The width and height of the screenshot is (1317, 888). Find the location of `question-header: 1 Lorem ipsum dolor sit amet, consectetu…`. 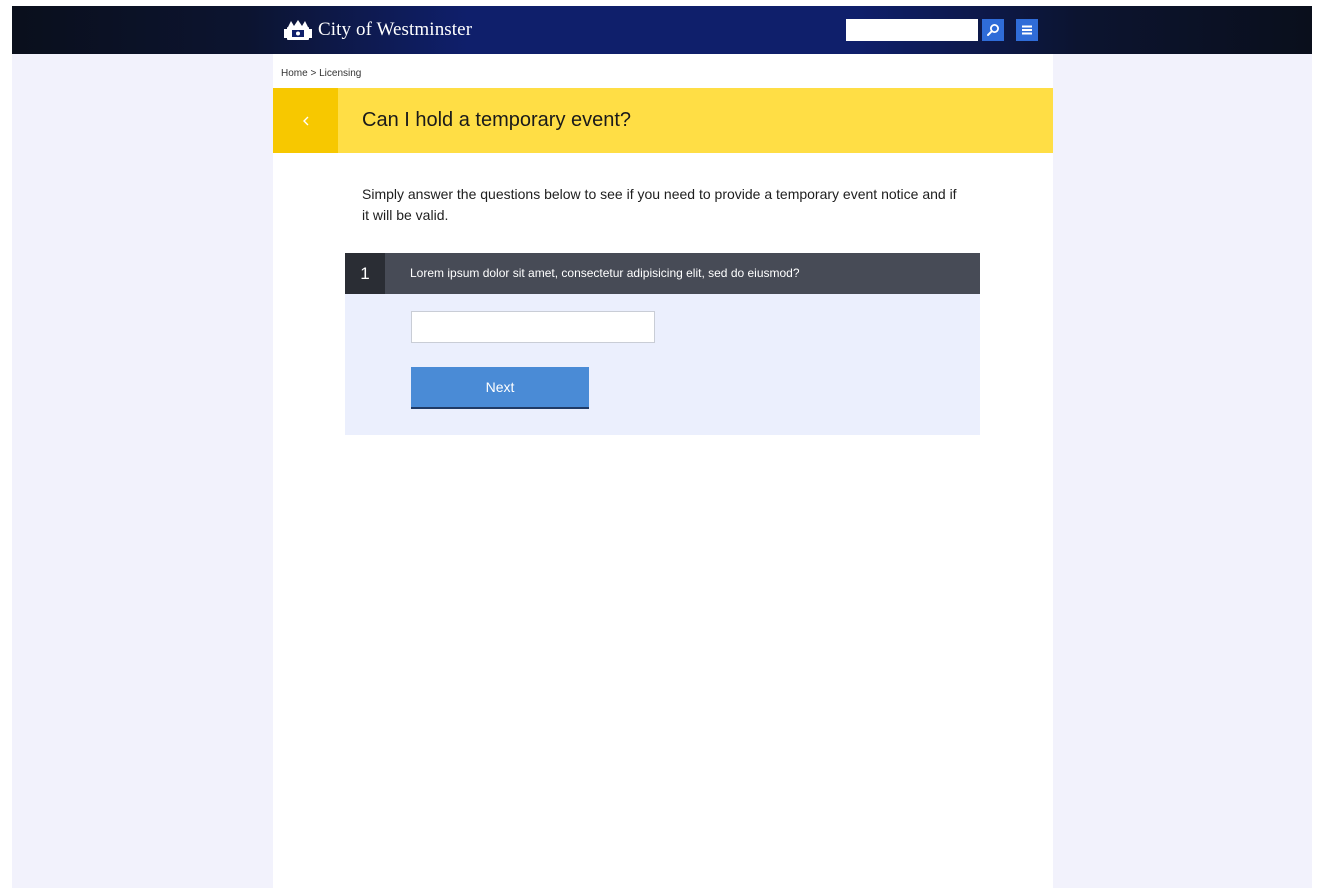

question-header: 1 Lorem ipsum dolor sit amet, consectetu… is located at coordinates (662, 273).